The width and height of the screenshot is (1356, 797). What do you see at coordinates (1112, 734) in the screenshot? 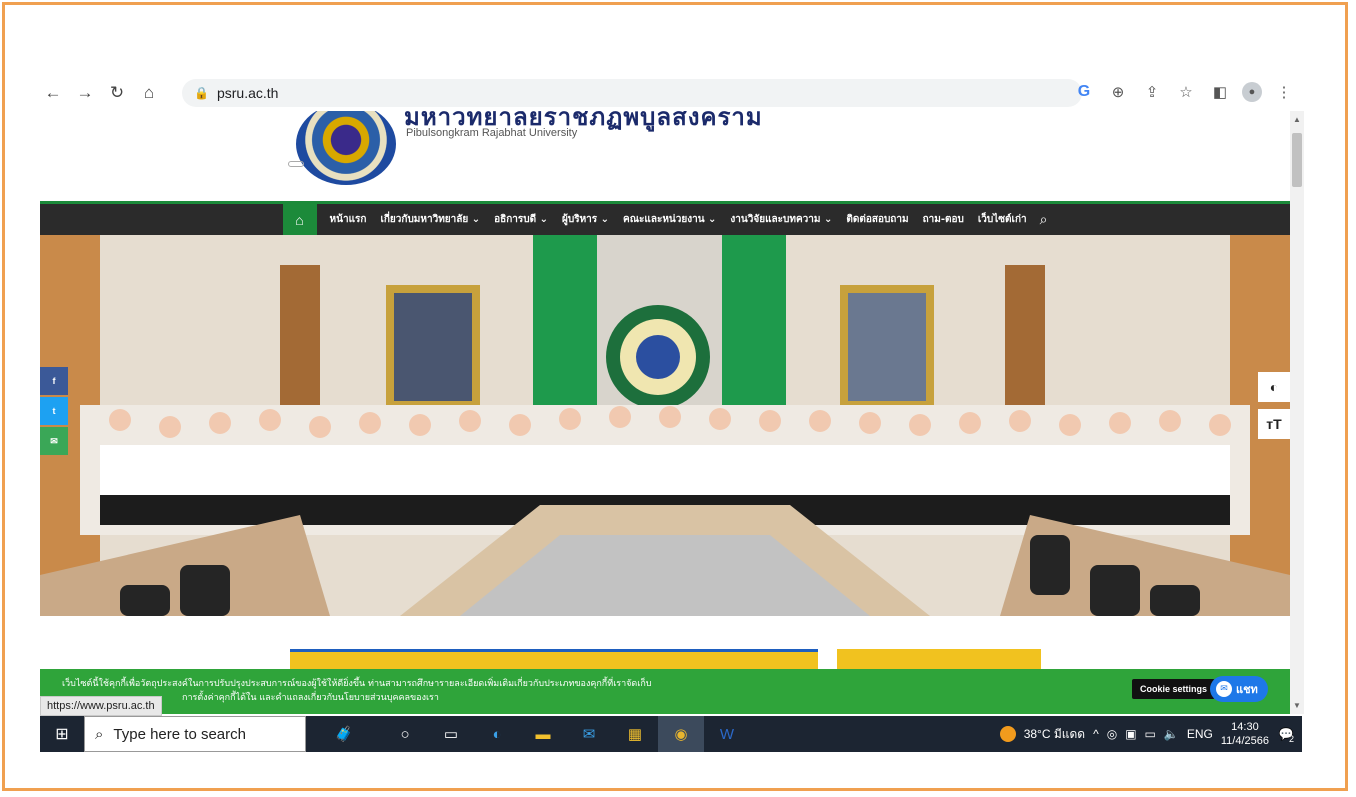
I see `meet-now-icon: ◎` at bounding box center [1112, 734].